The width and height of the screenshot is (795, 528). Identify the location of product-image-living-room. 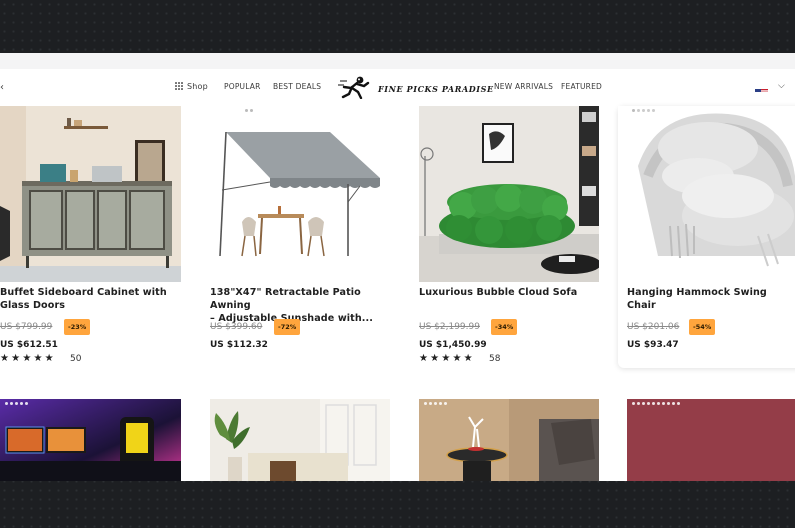
(300, 440).